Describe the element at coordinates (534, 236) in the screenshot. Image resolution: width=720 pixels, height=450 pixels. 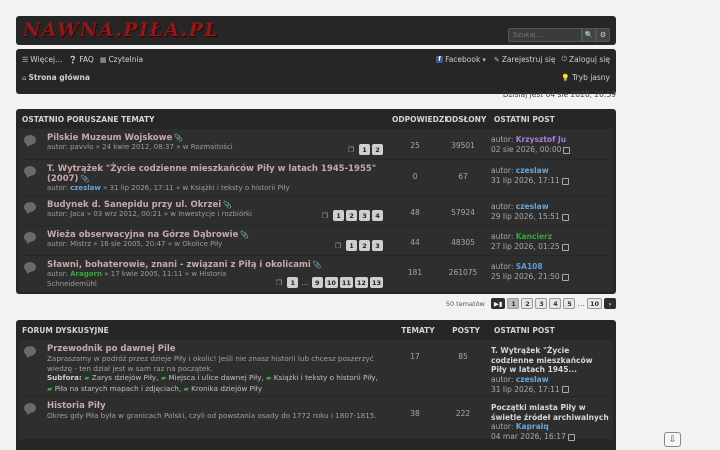
I see `last-post-author: Kancierz` at that location.